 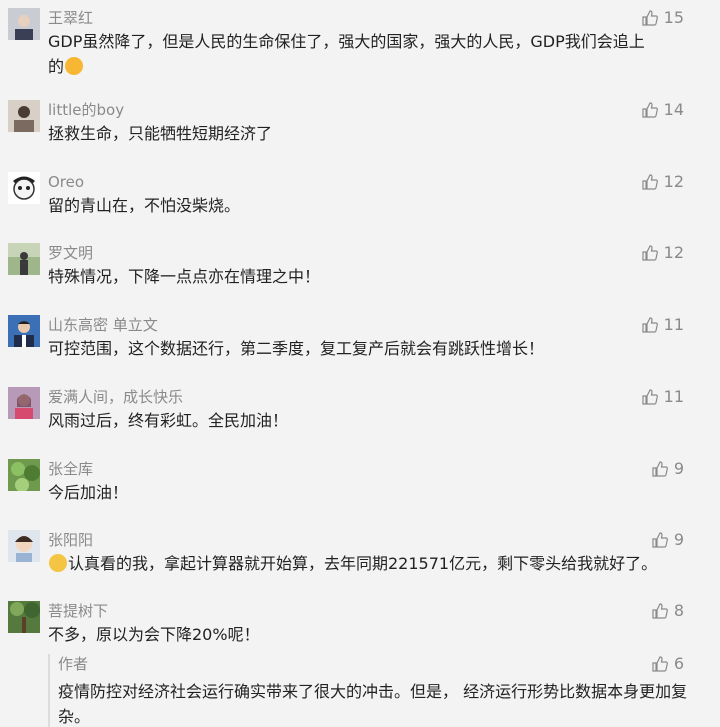 I want to click on like-button: 8, so click(x=668, y=611).